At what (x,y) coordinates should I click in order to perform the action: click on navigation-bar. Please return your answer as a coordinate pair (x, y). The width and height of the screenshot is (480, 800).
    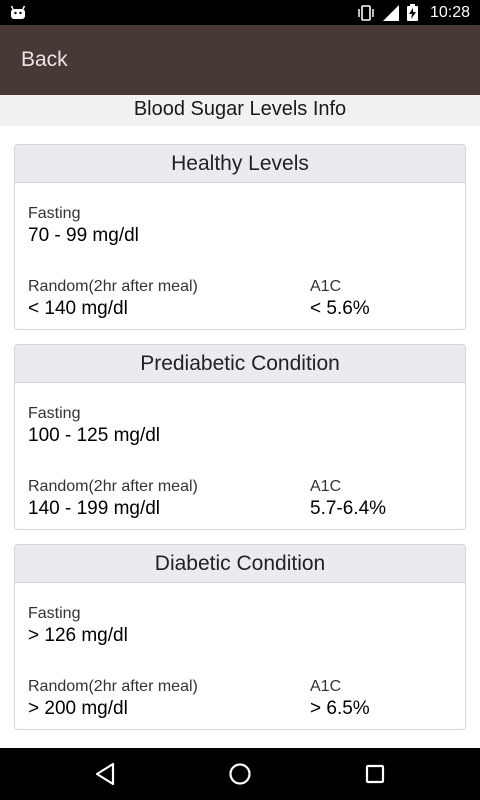
    Looking at the image, I should click on (240, 774).